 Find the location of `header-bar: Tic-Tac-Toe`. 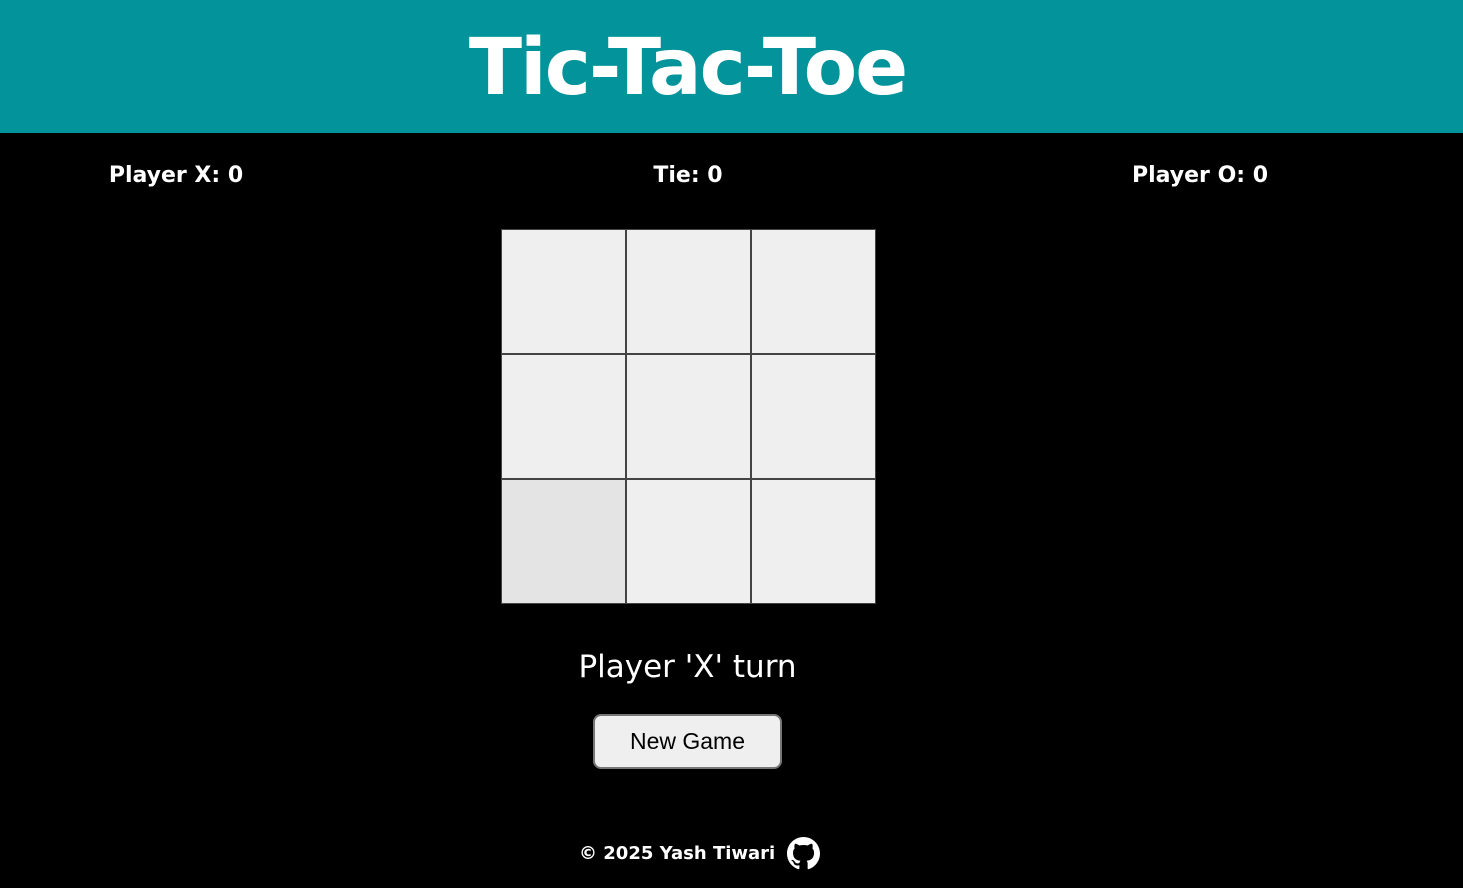

header-bar: Tic-Tac-Toe is located at coordinates (731, 66).